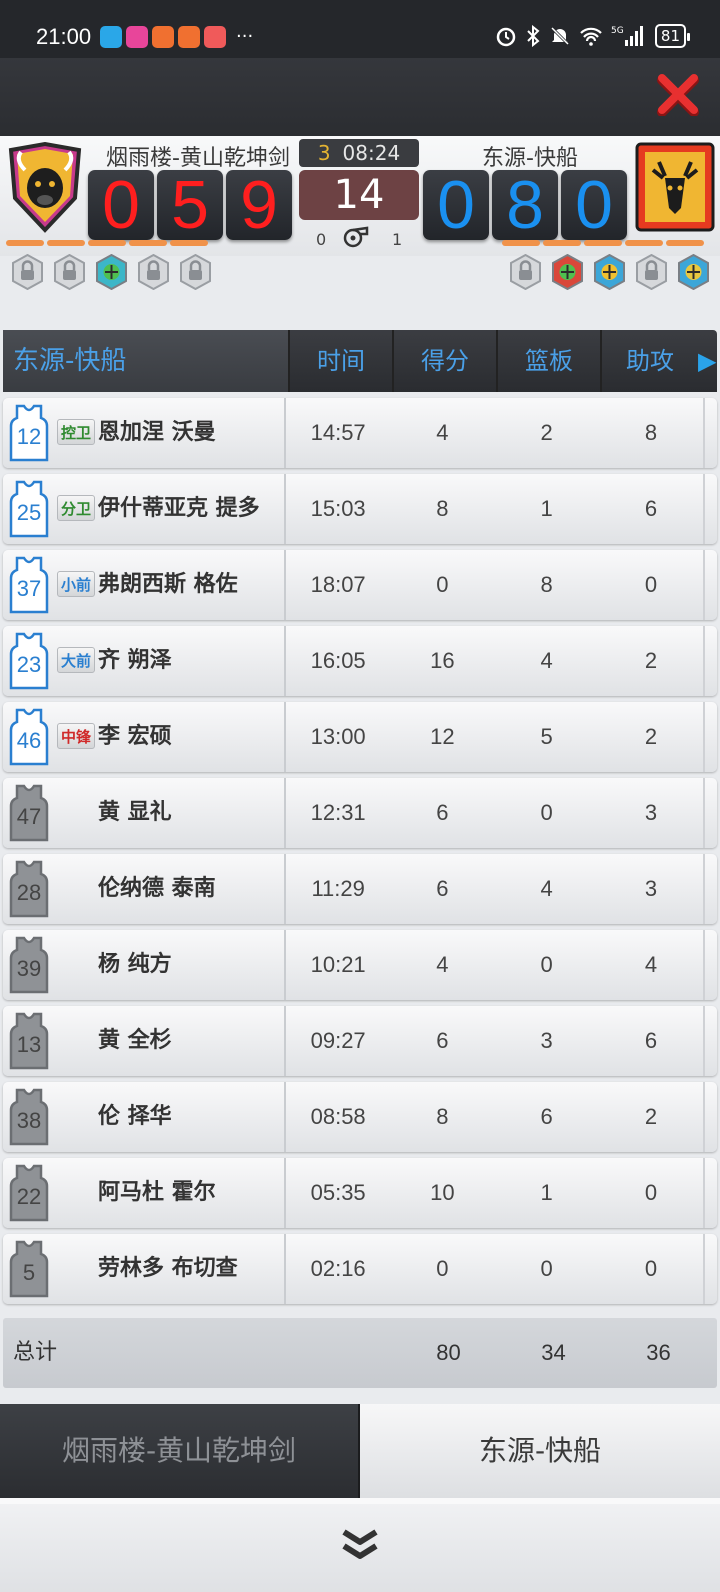 The width and height of the screenshot is (720, 1592). Describe the element at coordinates (651, 964) in the screenshot. I see `assists-cell: 4` at that location.